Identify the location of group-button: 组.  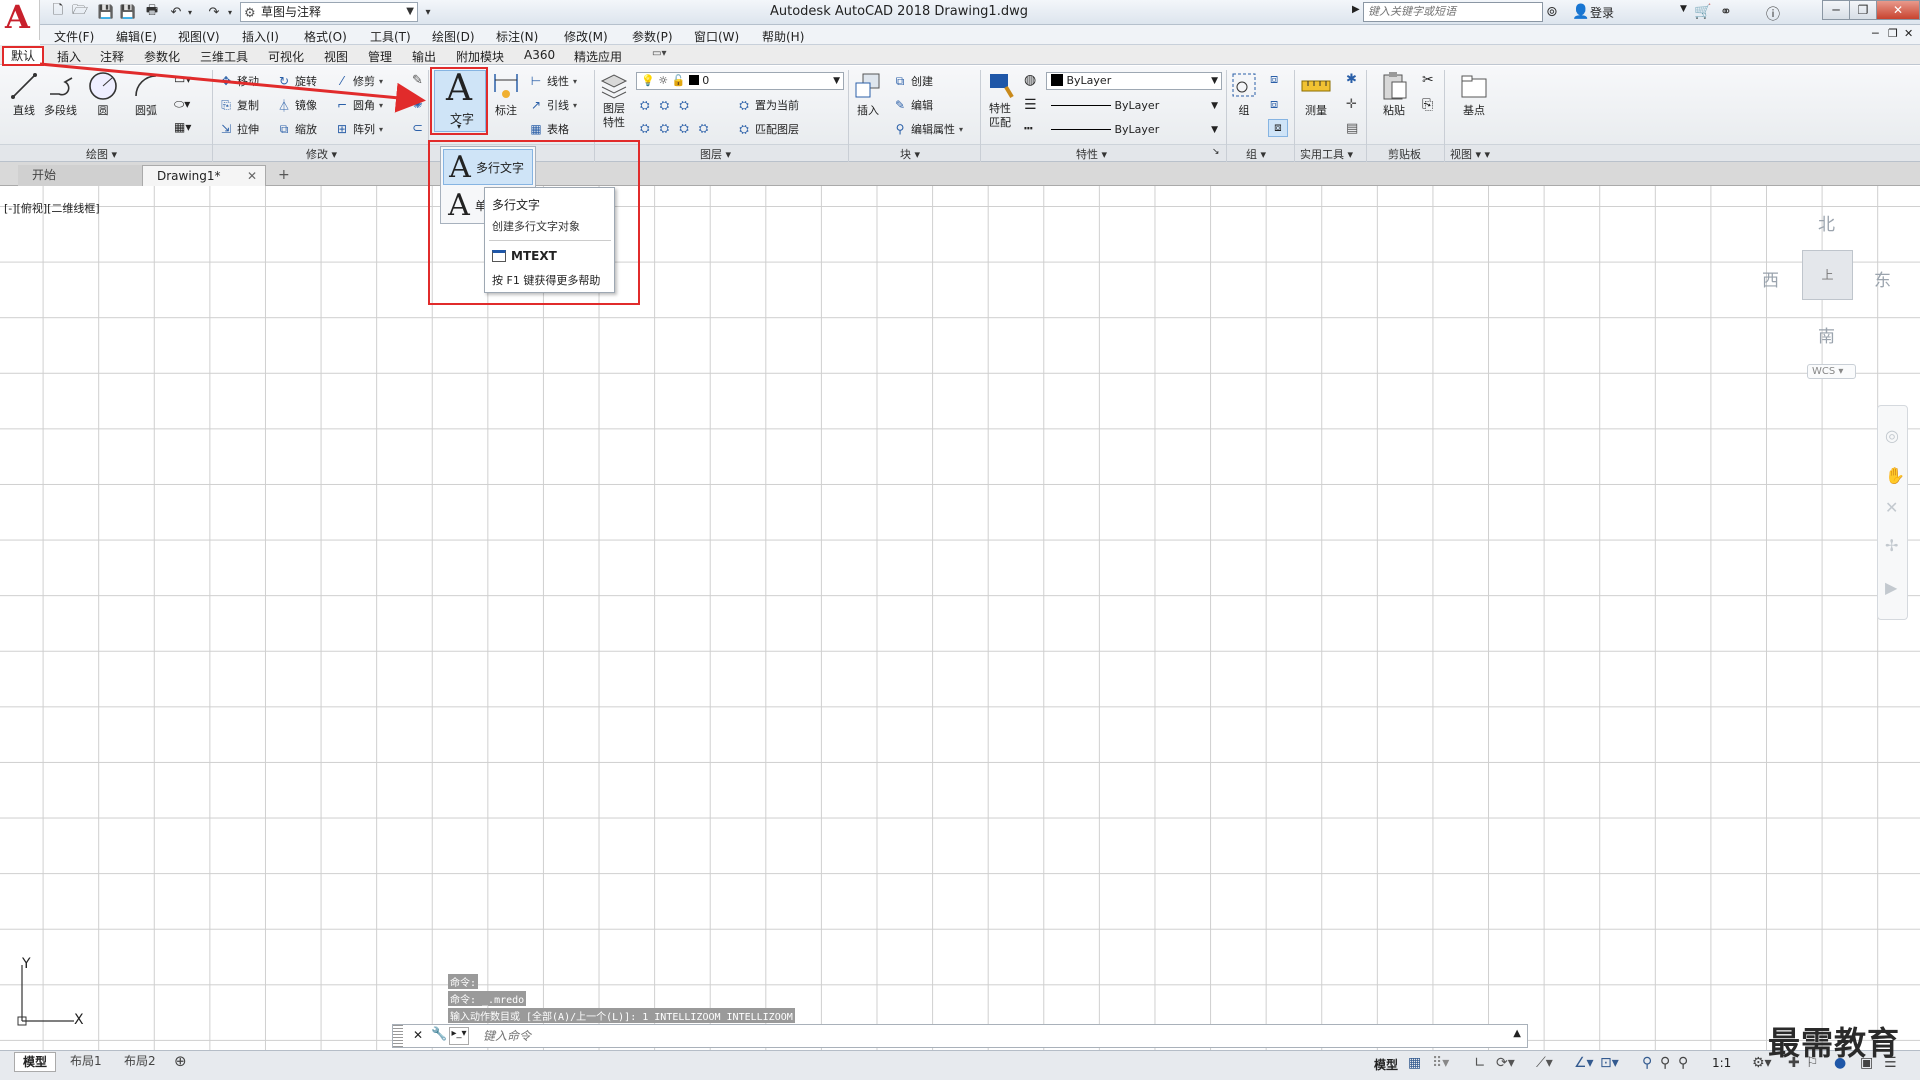
(1244, 94).